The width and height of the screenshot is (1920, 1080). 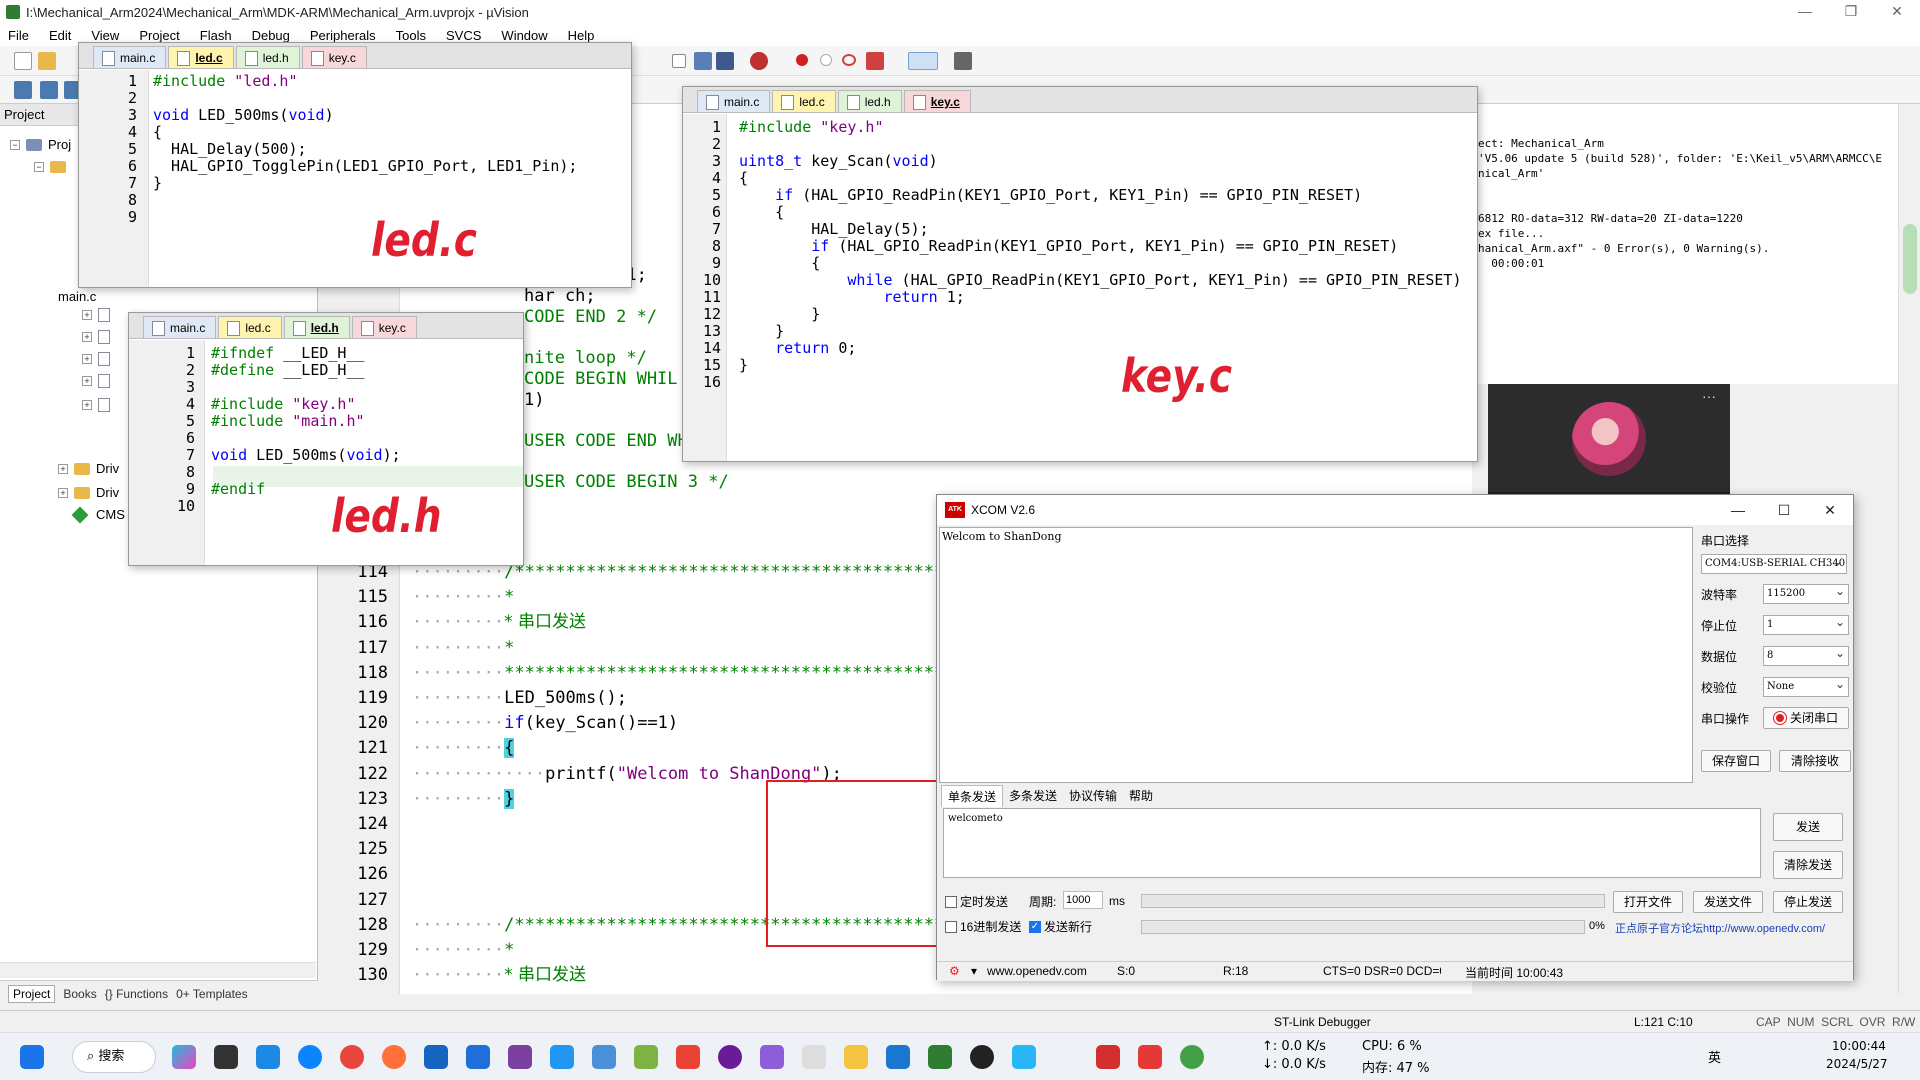 I want to click on tab-help: 帮助, so click(x=1141, y=796).